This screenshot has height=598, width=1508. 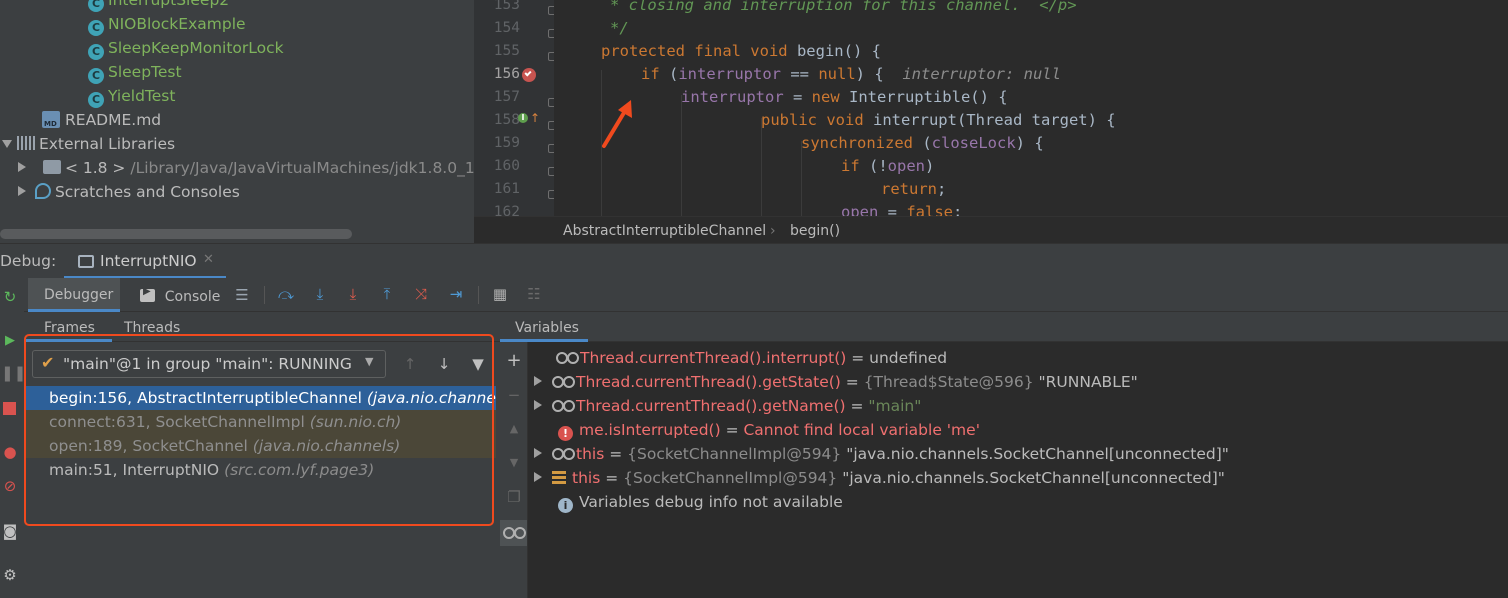 What do you see at coordinates (506, 51) in the screenshot?
I see `line-number: 155` at bounding box center [506, 51].